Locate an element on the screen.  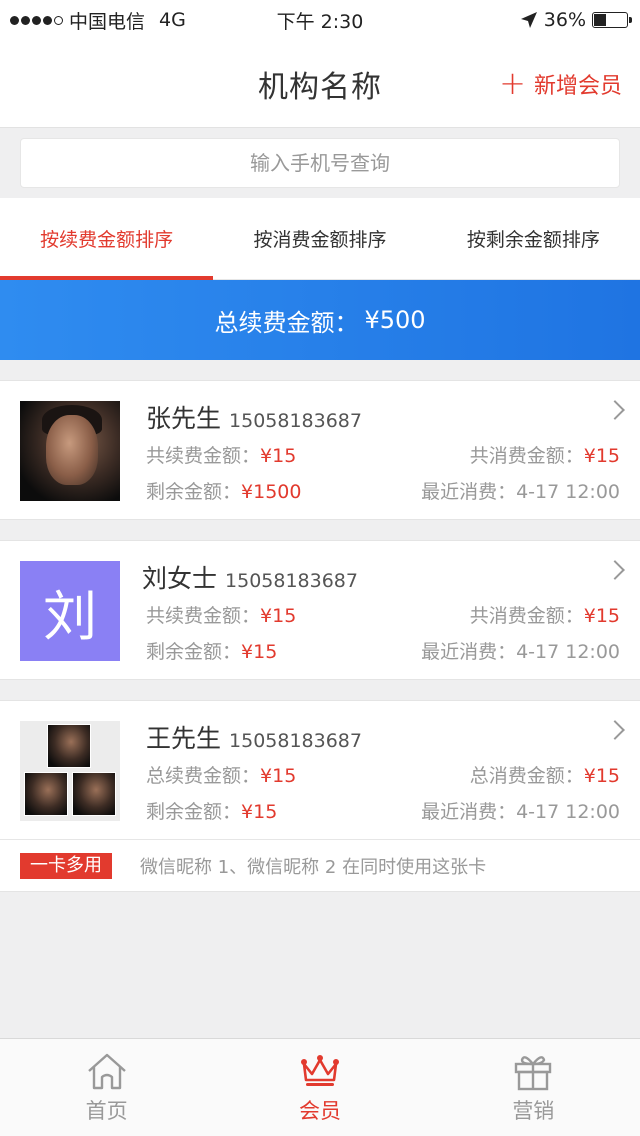
multi-use-badge: 一卡多用 is located at coordinates (66, 865).